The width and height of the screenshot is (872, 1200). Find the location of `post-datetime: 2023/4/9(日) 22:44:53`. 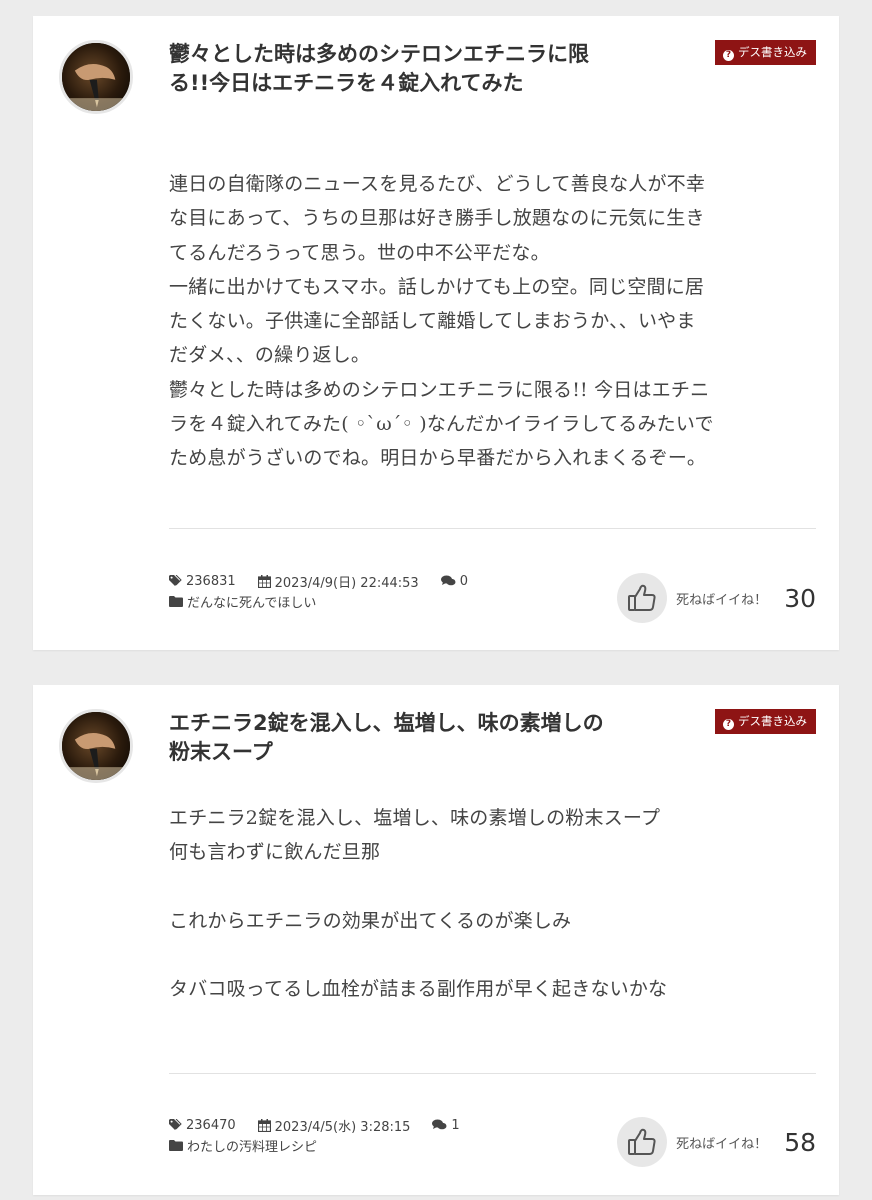

post-datetime: 2023/4/9(日) 22:44:53 is located at coordinates (338, 581).